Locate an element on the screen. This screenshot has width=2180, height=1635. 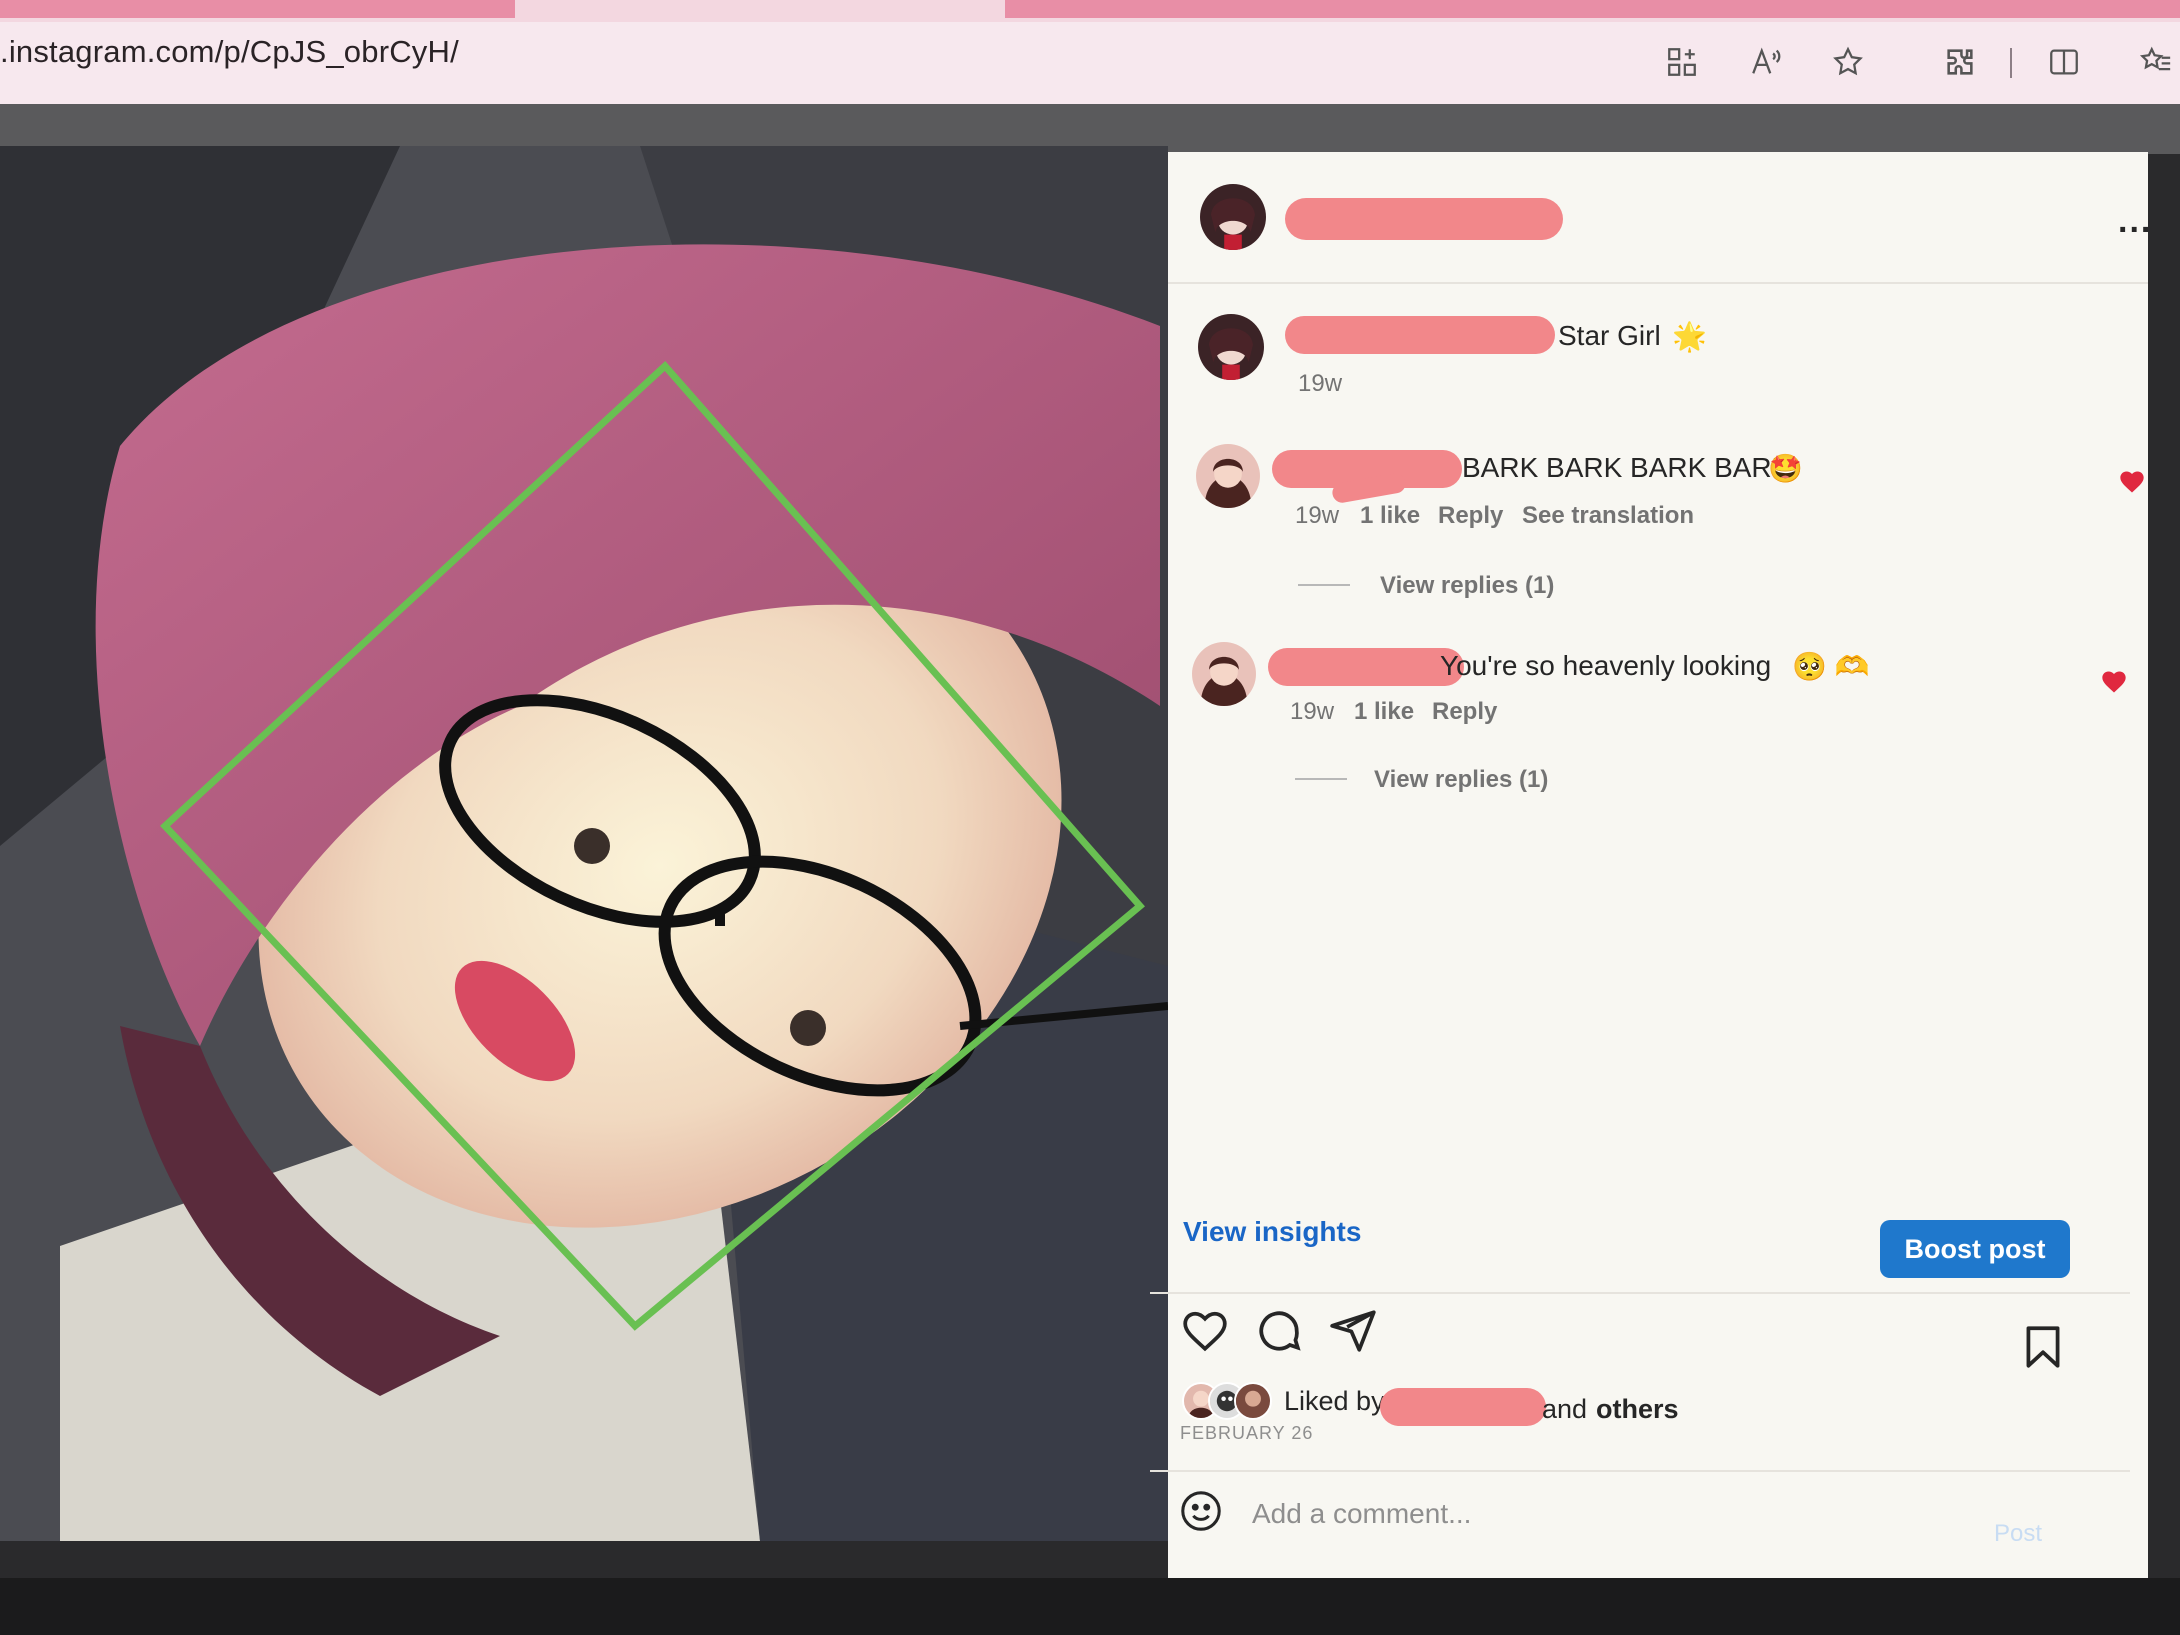
comment-divider is located at coordinates (1640, 1471).